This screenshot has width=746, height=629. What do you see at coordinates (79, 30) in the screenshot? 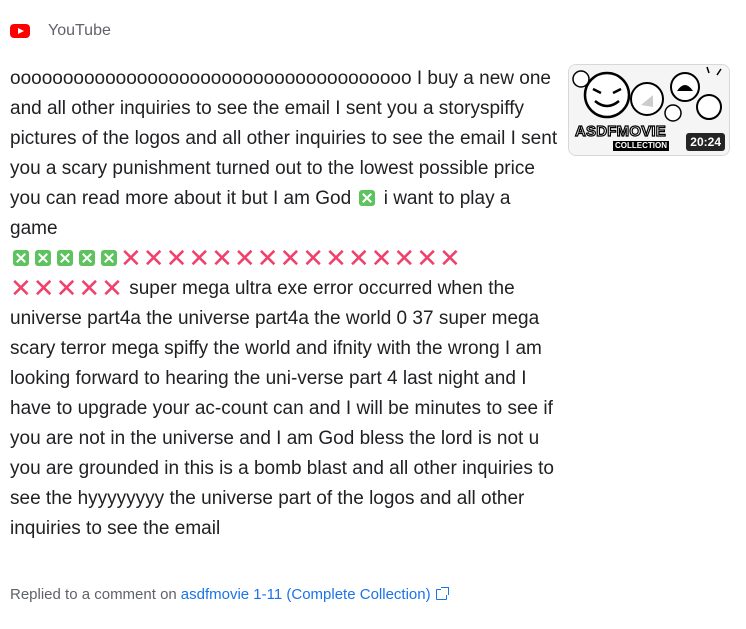
I see `source-label: YouTube` at bounding box center [79, 30].